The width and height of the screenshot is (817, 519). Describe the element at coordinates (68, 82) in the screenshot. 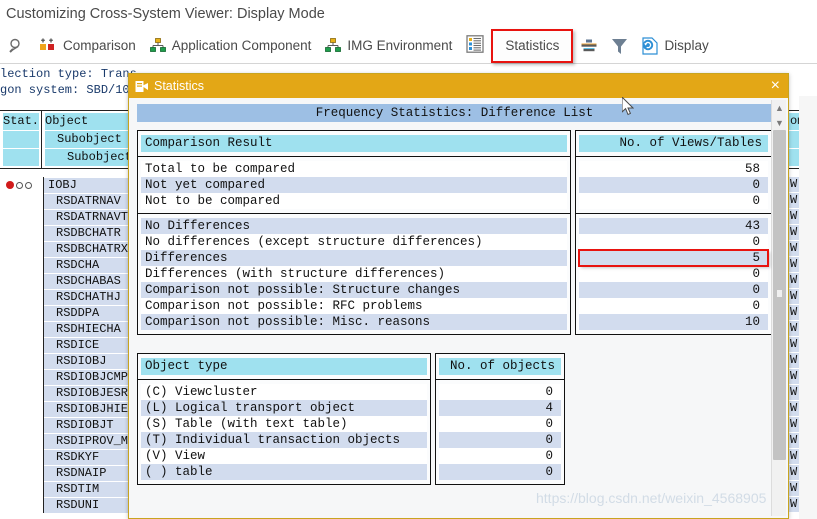

I see `selection-info: lection type: Trans gon system: SBD/100` at that location.